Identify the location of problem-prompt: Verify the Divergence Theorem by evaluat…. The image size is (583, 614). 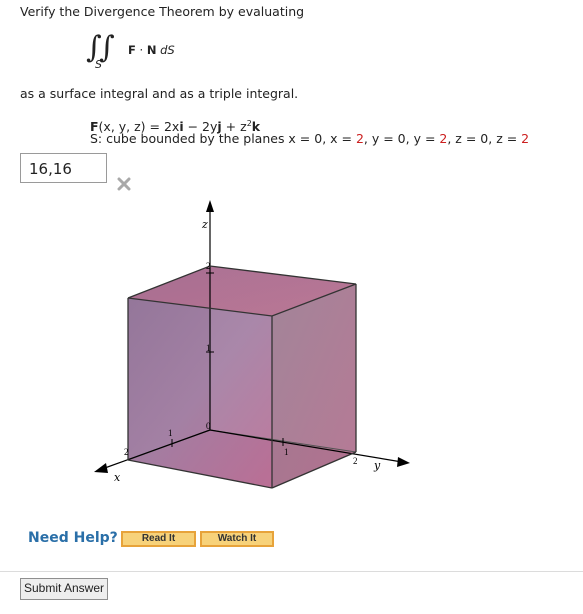
(162, 11).